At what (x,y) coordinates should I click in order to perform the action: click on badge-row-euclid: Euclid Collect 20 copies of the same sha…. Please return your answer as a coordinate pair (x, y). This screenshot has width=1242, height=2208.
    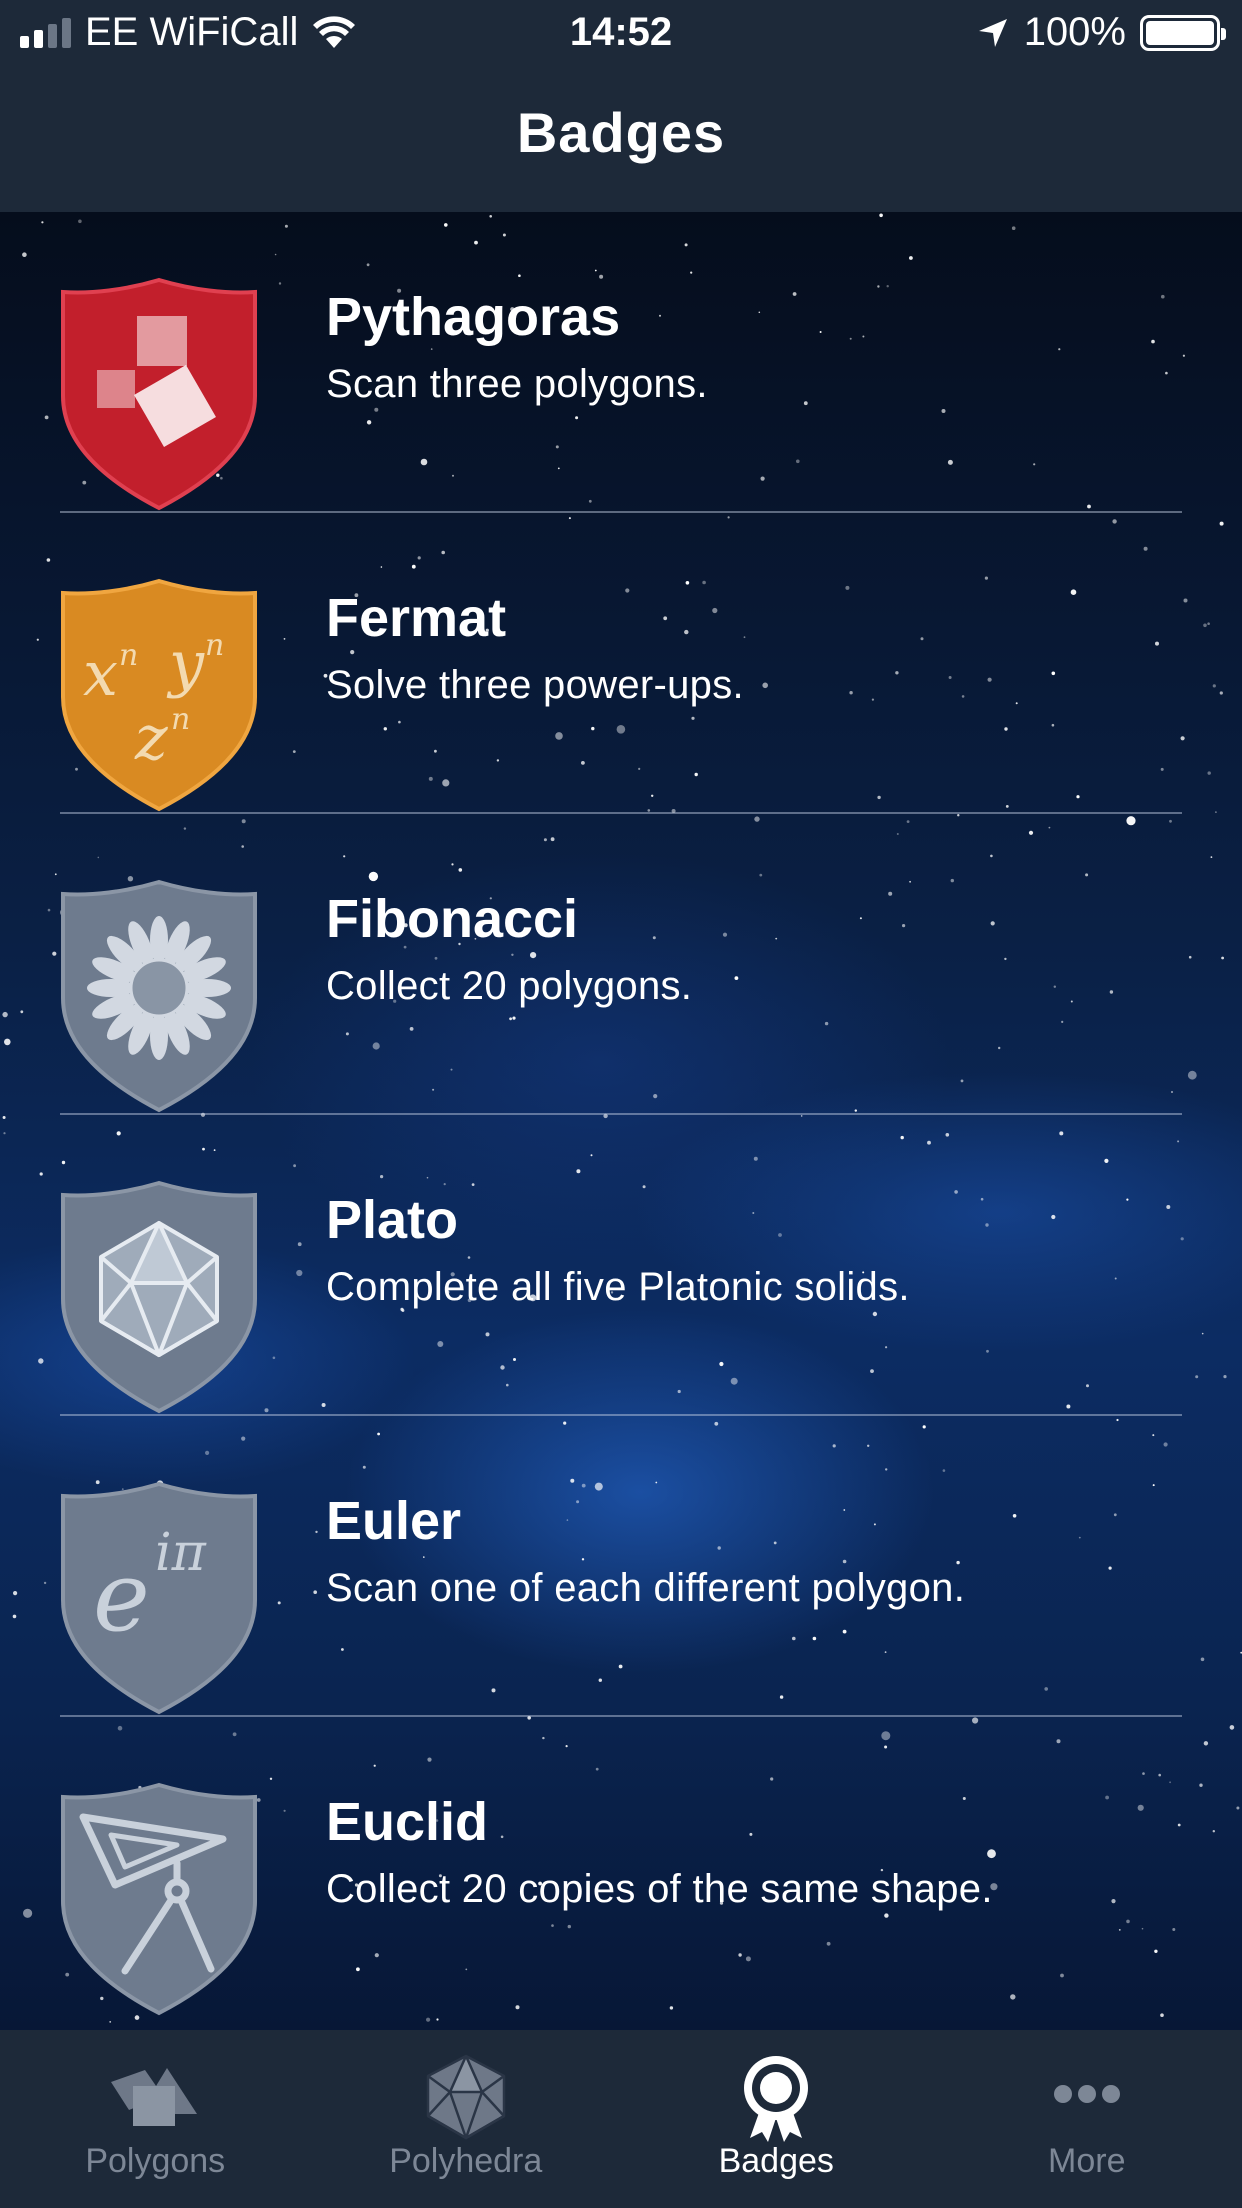
    Looking at the image, I should click on (621, 1867).